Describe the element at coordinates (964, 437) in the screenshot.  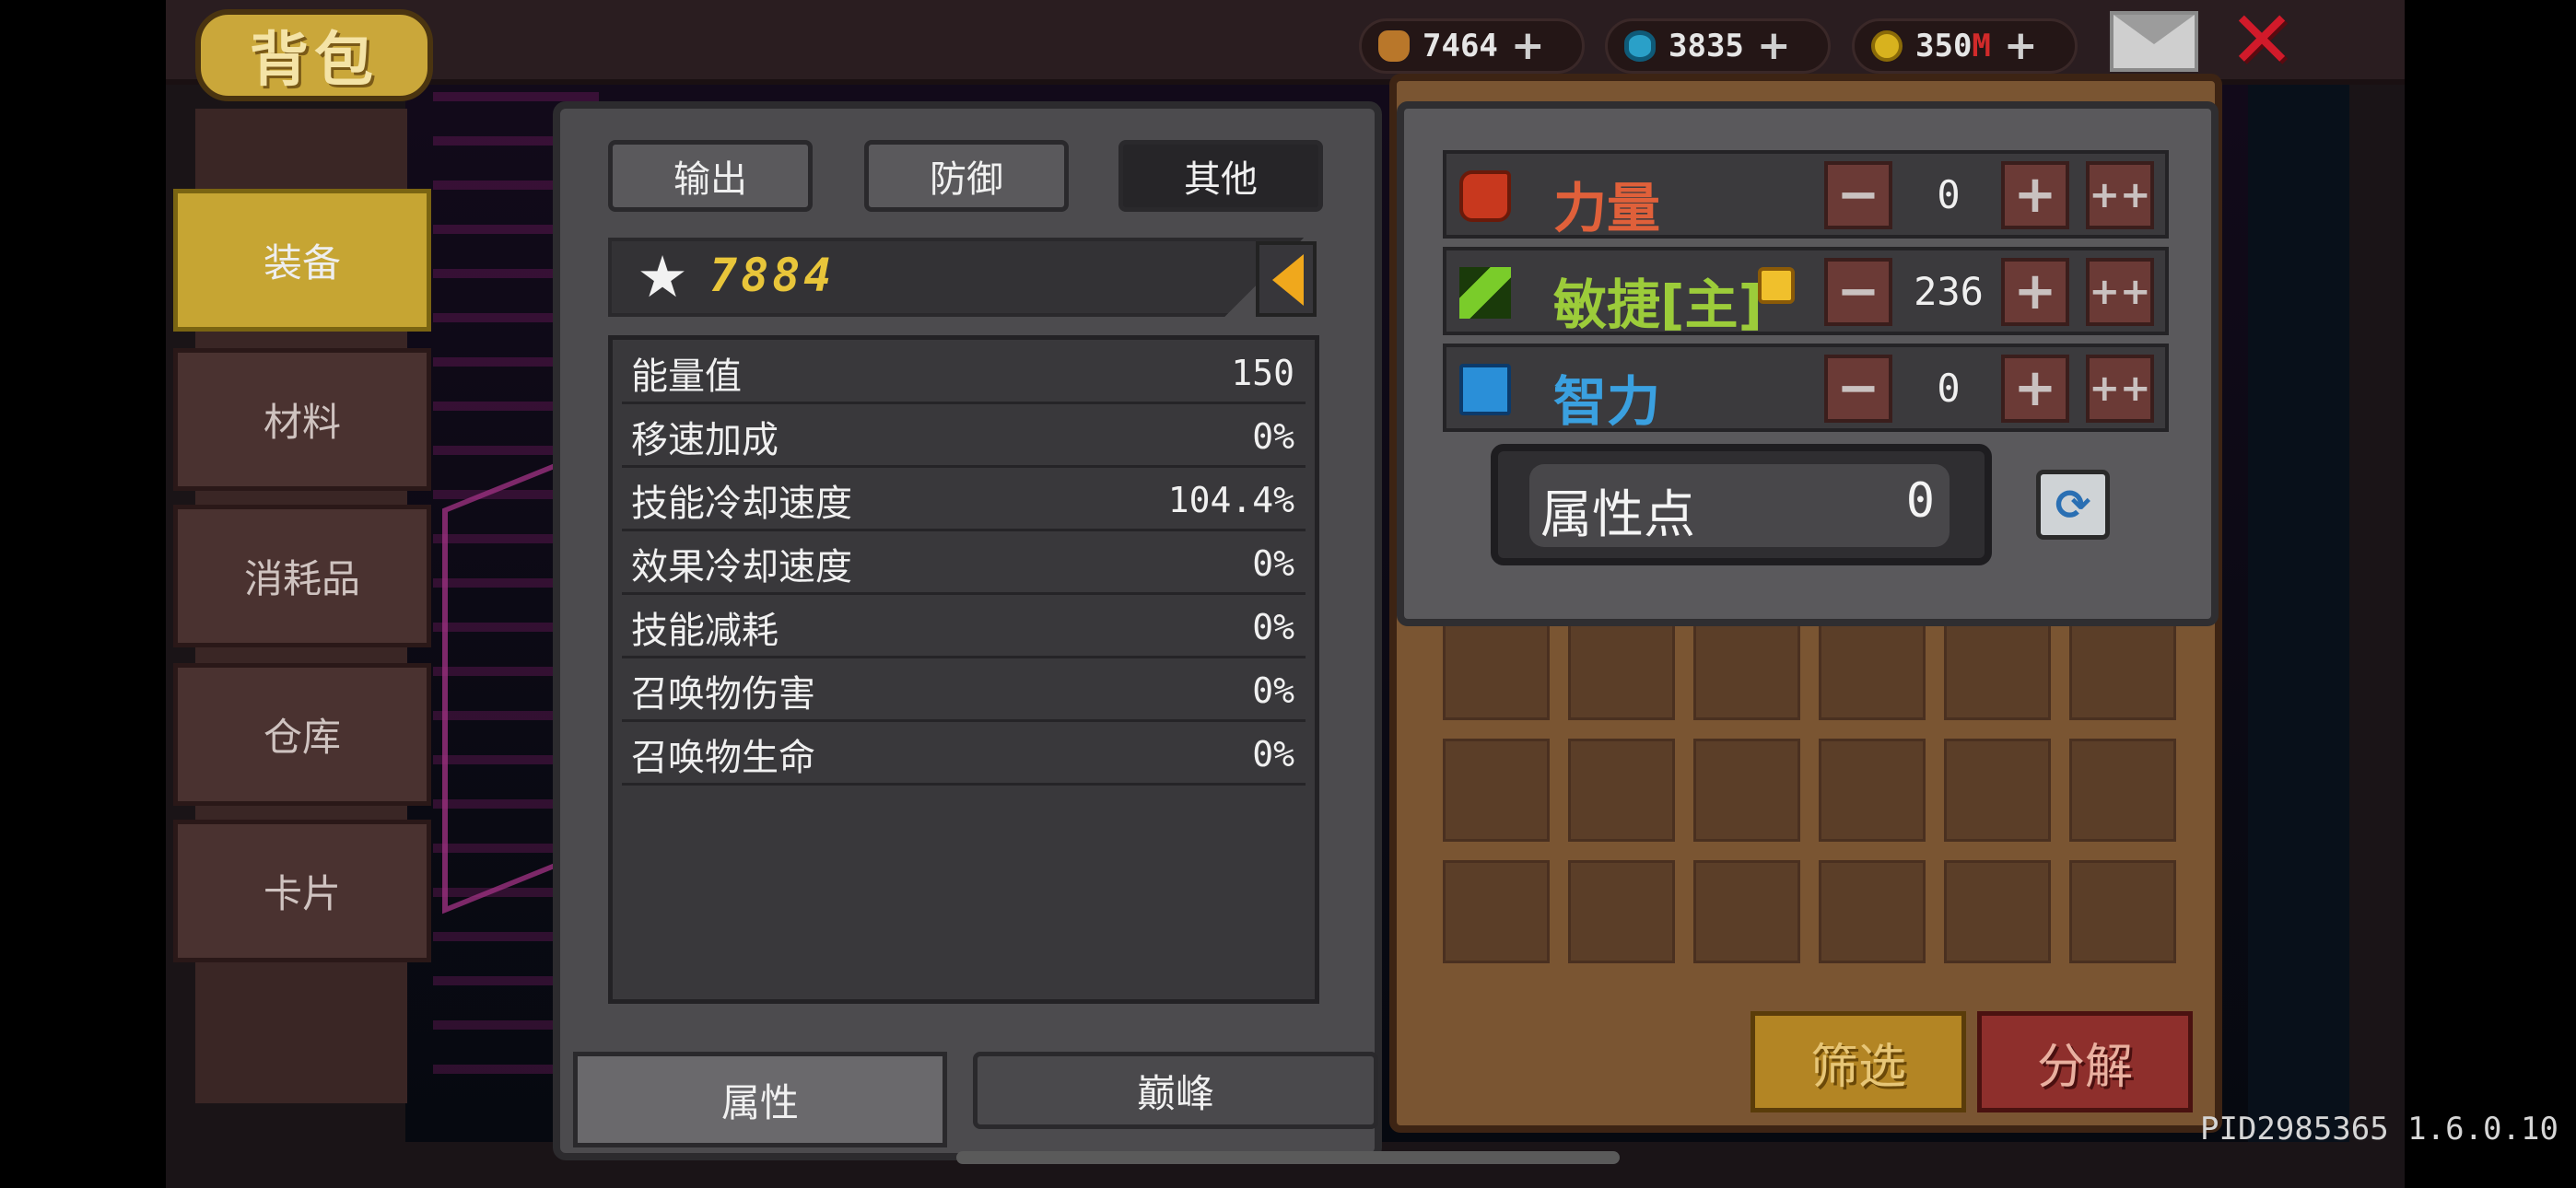
I see `stat-row: 移速加成 0%` at that location.